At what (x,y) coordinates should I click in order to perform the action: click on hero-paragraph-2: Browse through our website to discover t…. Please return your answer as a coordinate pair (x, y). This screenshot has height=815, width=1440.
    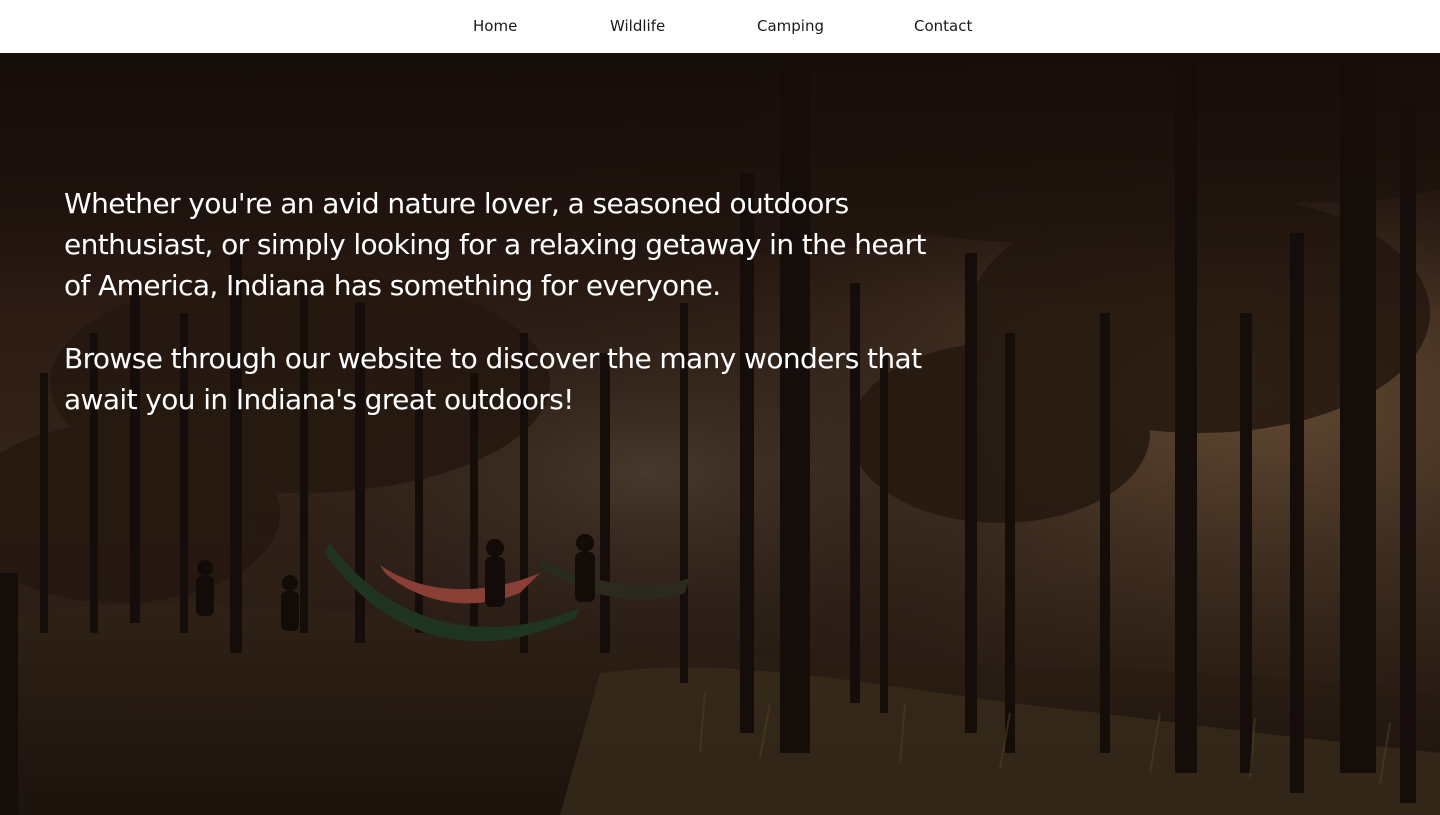
    Looking at the image, I should click on (493, 379).